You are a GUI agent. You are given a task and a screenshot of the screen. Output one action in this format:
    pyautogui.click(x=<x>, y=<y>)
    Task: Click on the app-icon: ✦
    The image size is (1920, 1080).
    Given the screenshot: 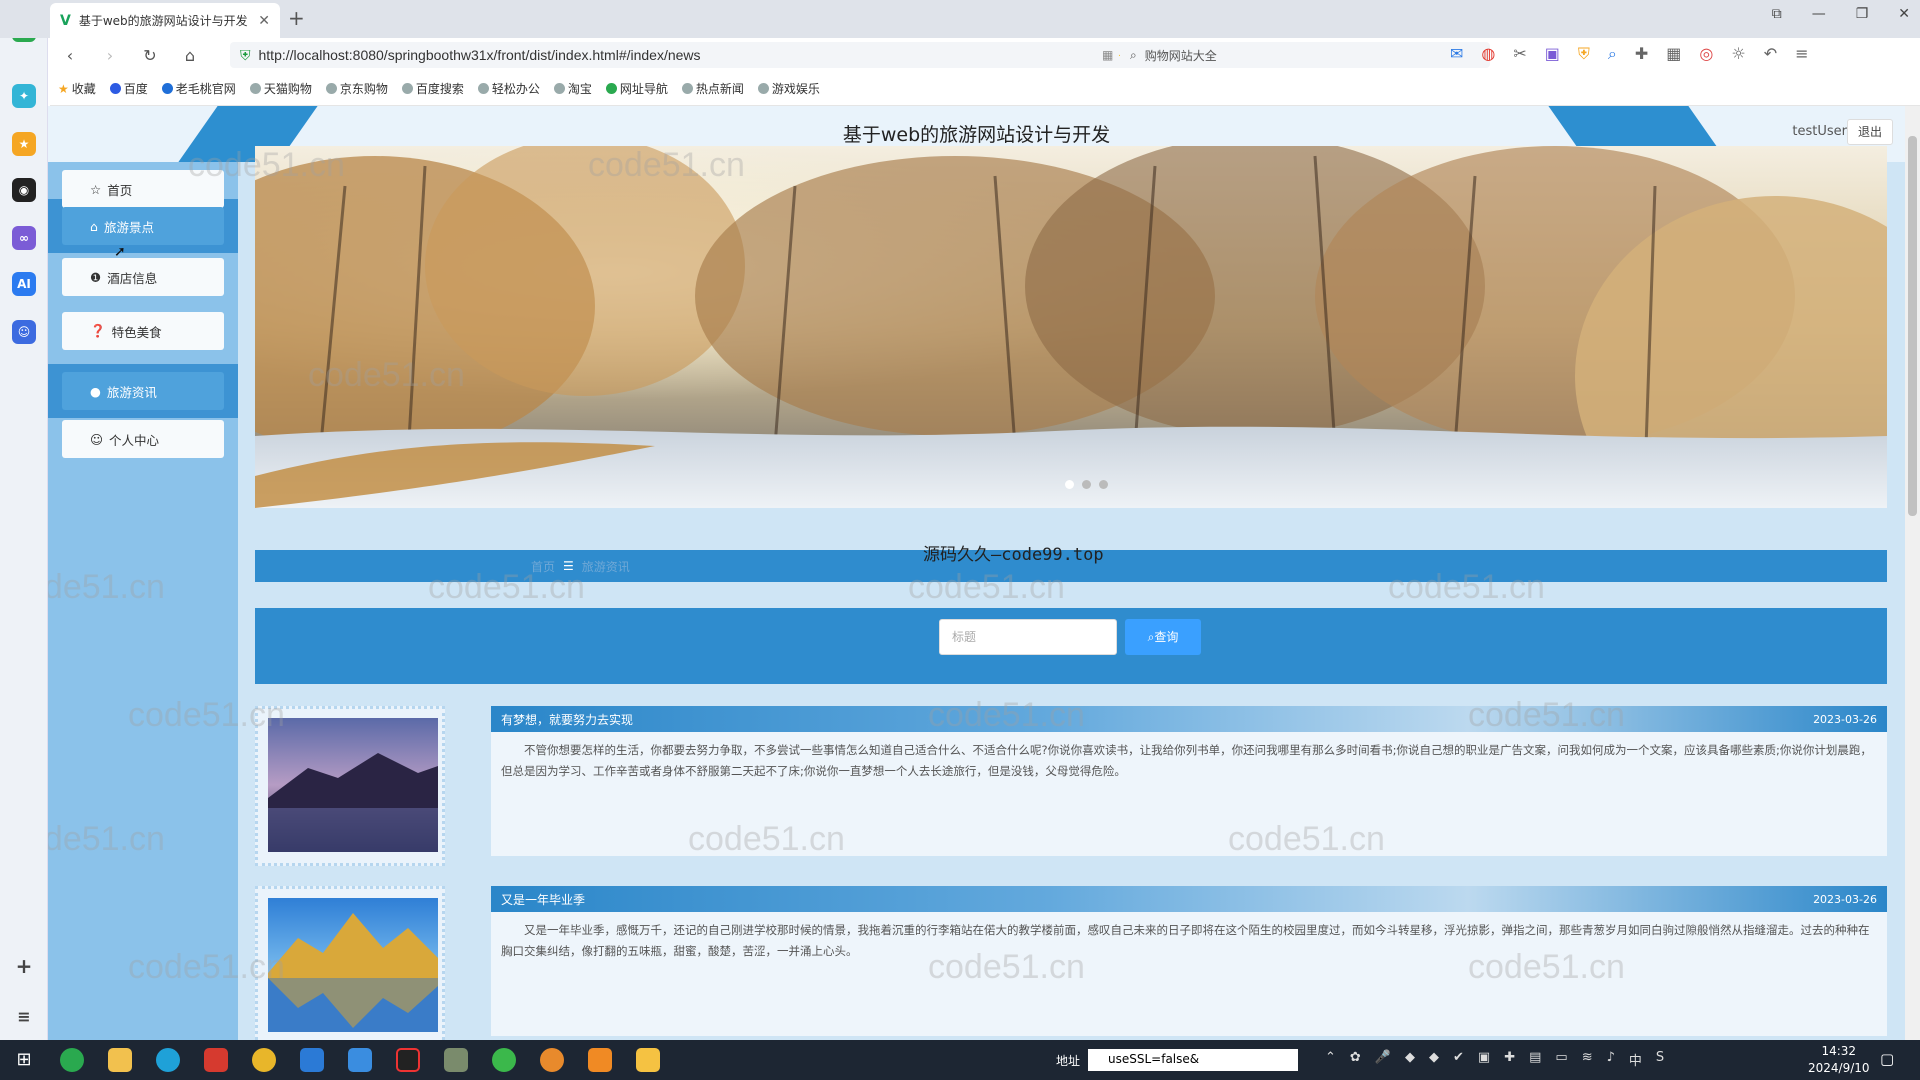 What is the action you would take?
    pyautogui.click(x=24, y=96)
    